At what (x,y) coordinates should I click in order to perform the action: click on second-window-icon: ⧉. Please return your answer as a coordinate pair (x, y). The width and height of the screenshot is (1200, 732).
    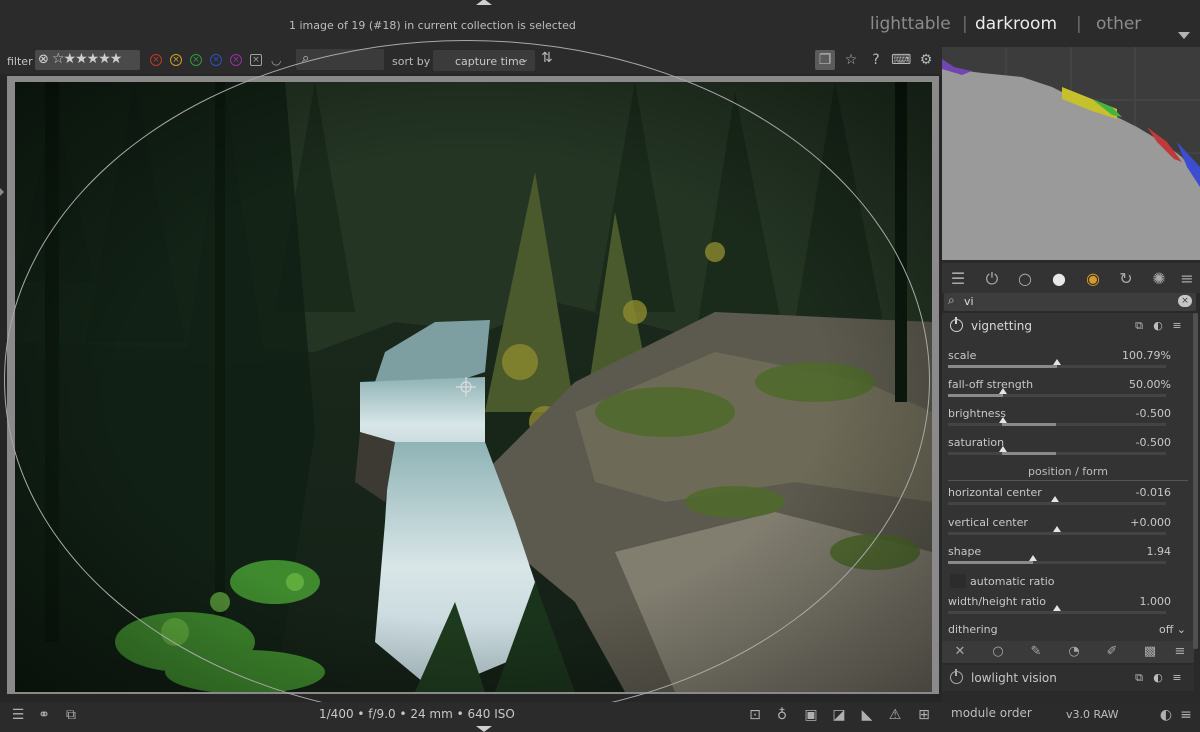
    Looking at the image, I should click on (71, 715).